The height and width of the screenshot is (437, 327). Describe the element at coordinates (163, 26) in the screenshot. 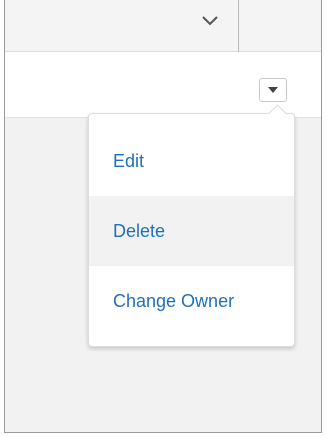

I see `table-header` at that location.